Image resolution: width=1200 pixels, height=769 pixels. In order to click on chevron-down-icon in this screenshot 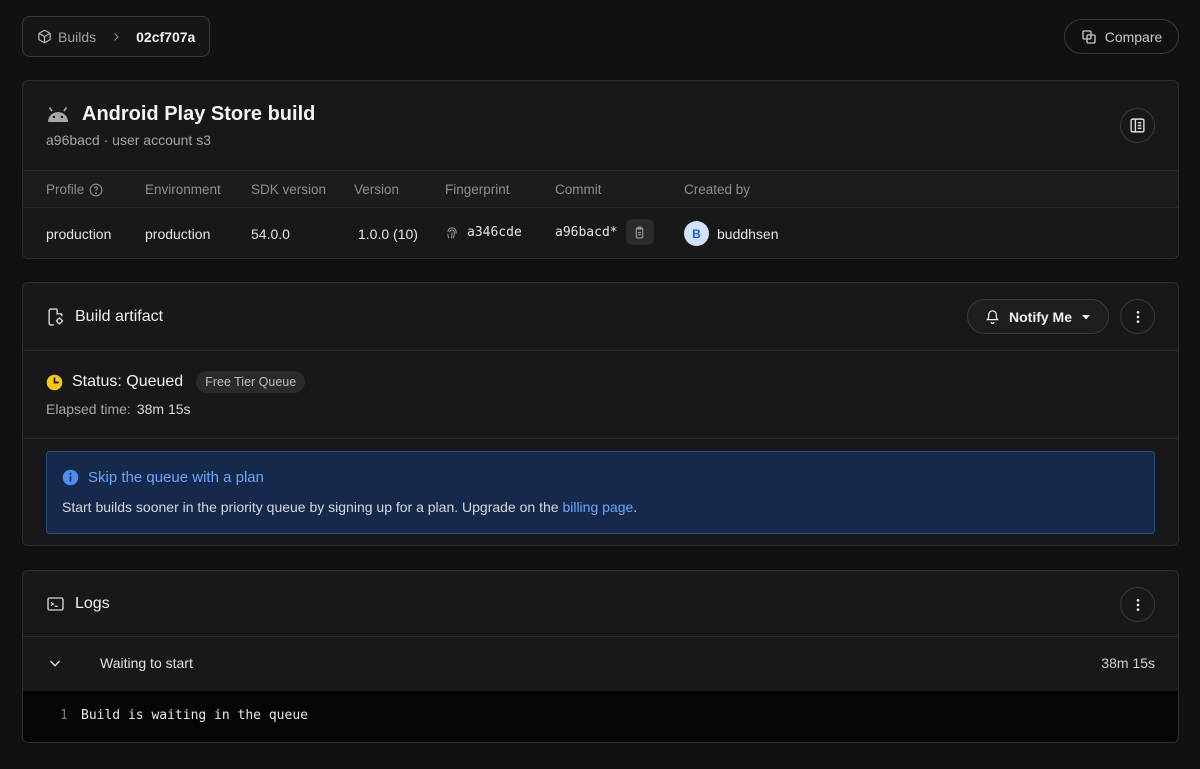, I will do `click(55, 663)`.